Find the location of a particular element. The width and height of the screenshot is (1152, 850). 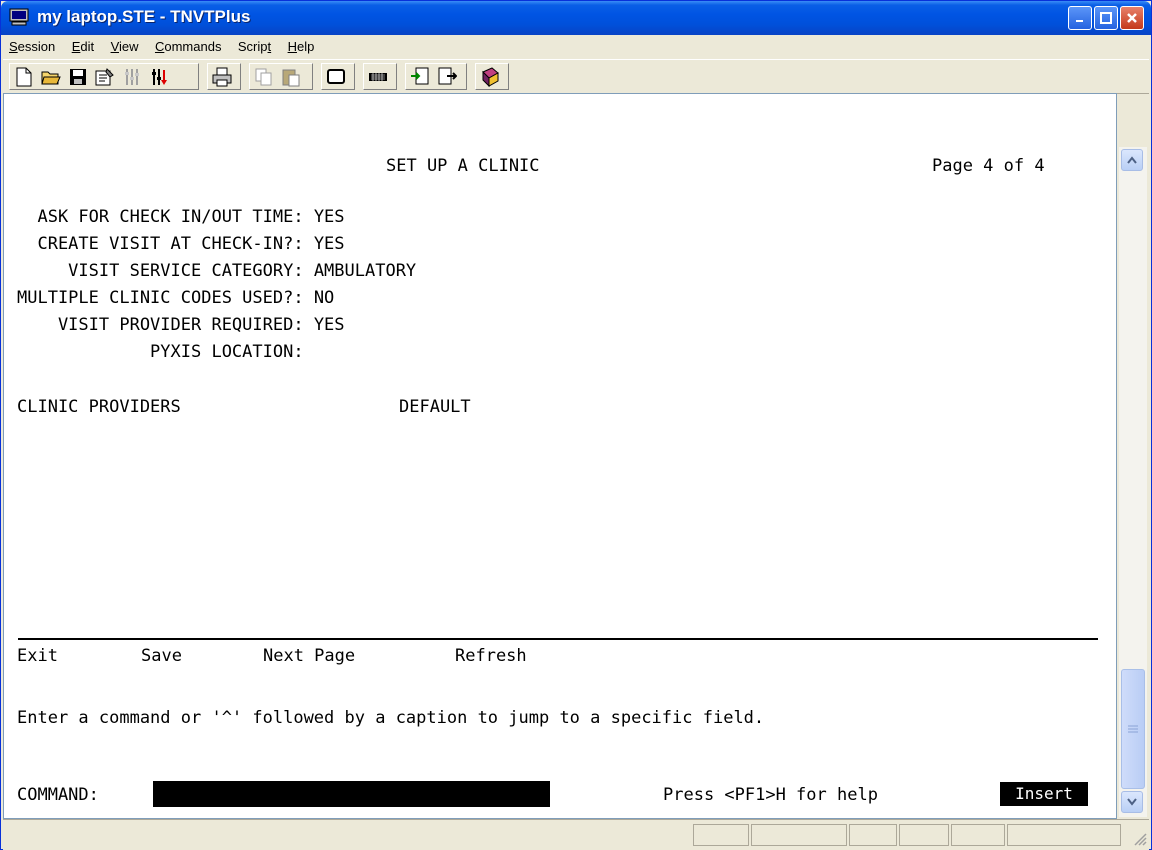

field-value: AMBULATORY is located at coordinates (360, 271).